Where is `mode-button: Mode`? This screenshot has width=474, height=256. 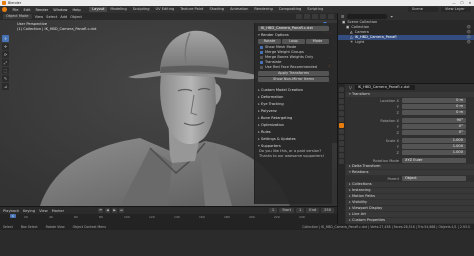
mode-button: Mode is located at coordinates (317, 41).